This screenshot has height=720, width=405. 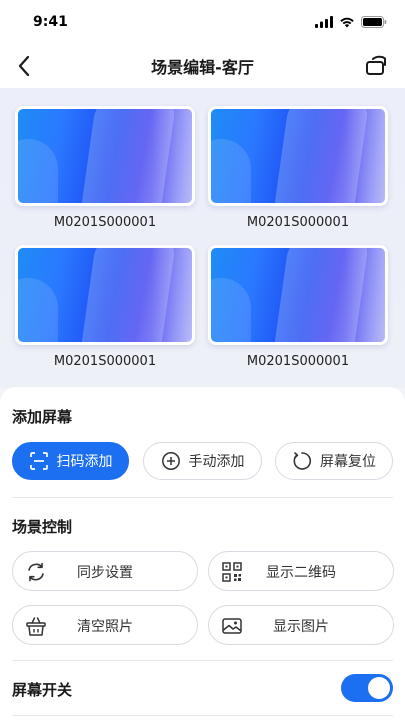 I want to click on show-image-button: 显示图片, so click(x=301, y=625).